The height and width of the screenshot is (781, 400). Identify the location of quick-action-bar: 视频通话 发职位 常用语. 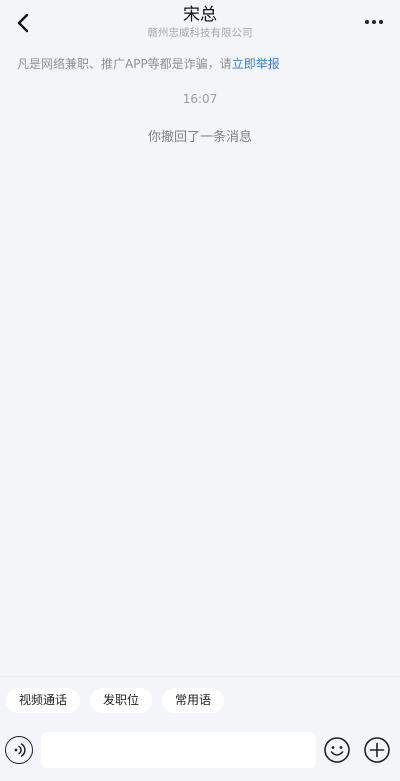
(115, 700).